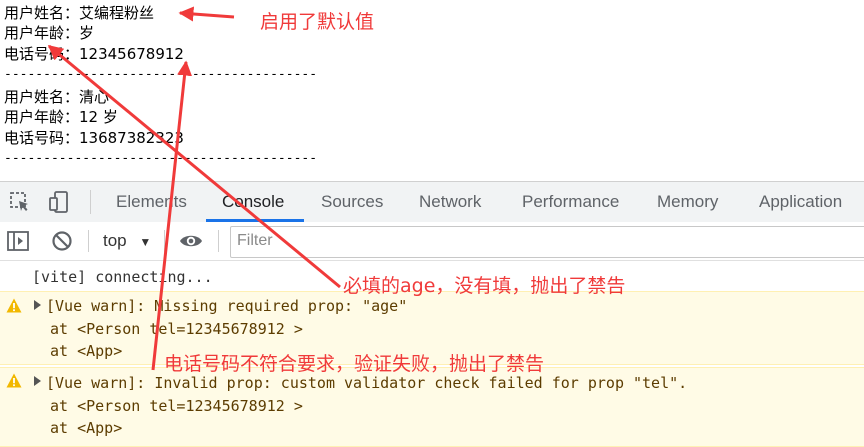 The image size is (864, 447). I want to click on tabbar-separator, so click(90, 202).